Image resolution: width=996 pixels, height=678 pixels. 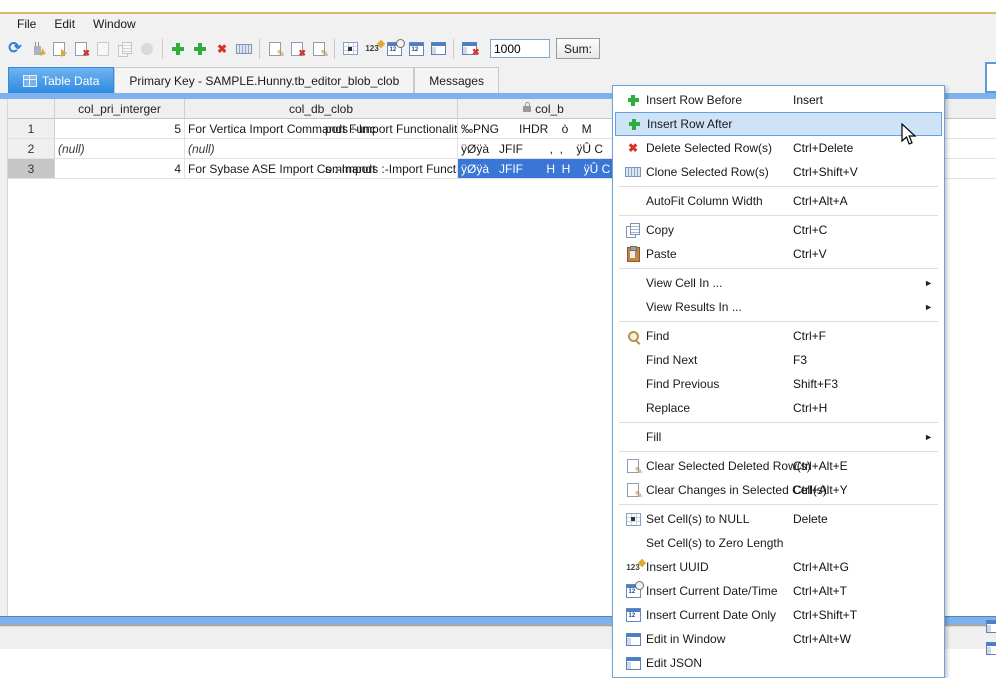 I want to click on save-results-button, so click(x=103, y=49).